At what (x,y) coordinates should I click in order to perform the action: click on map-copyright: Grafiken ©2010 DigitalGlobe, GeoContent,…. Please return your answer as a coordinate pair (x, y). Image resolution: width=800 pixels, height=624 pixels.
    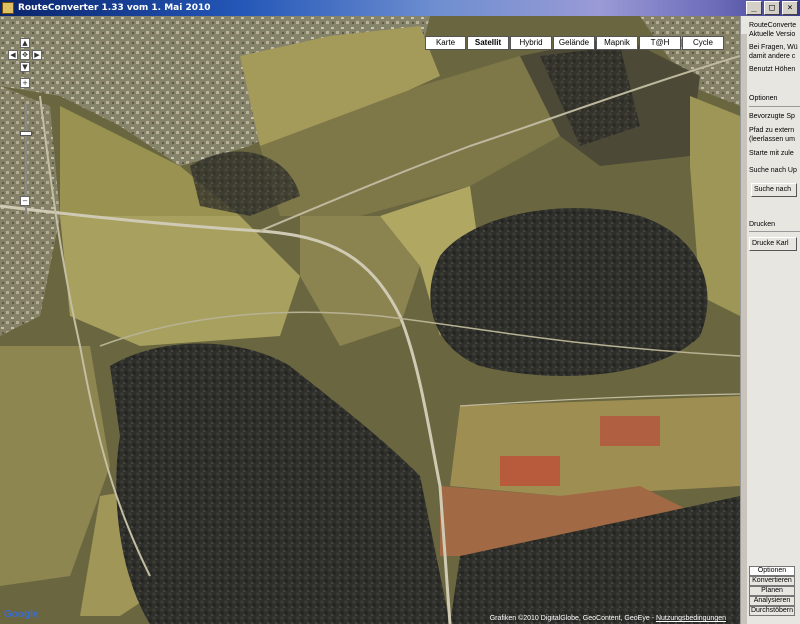
    Looking at the image, I should click on (608, 618).